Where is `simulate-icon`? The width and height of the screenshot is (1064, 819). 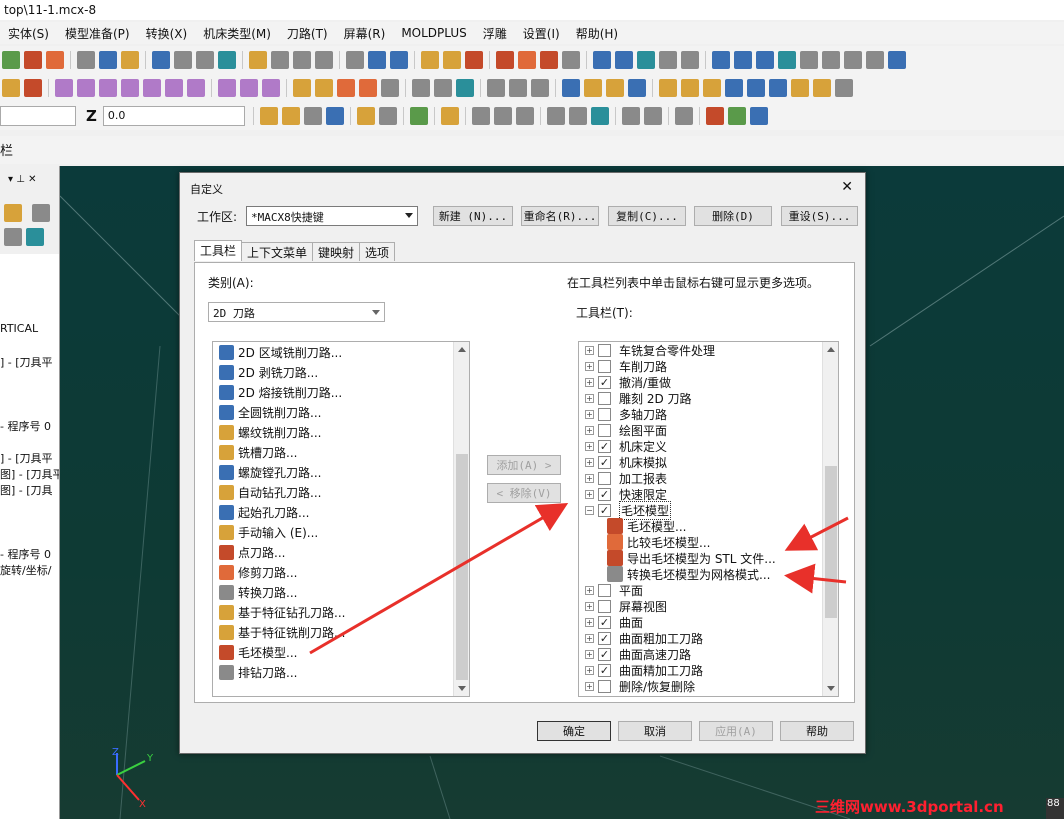
simulate-icon is located at coordinates (624, 60).